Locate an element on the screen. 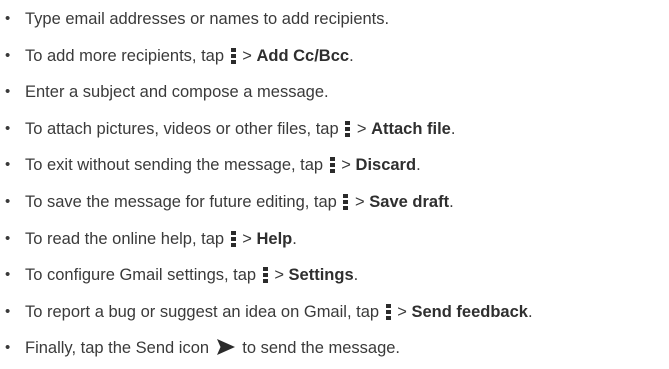  item-text: Enter a subject and compose a message. is located at coordinates (177, 92).